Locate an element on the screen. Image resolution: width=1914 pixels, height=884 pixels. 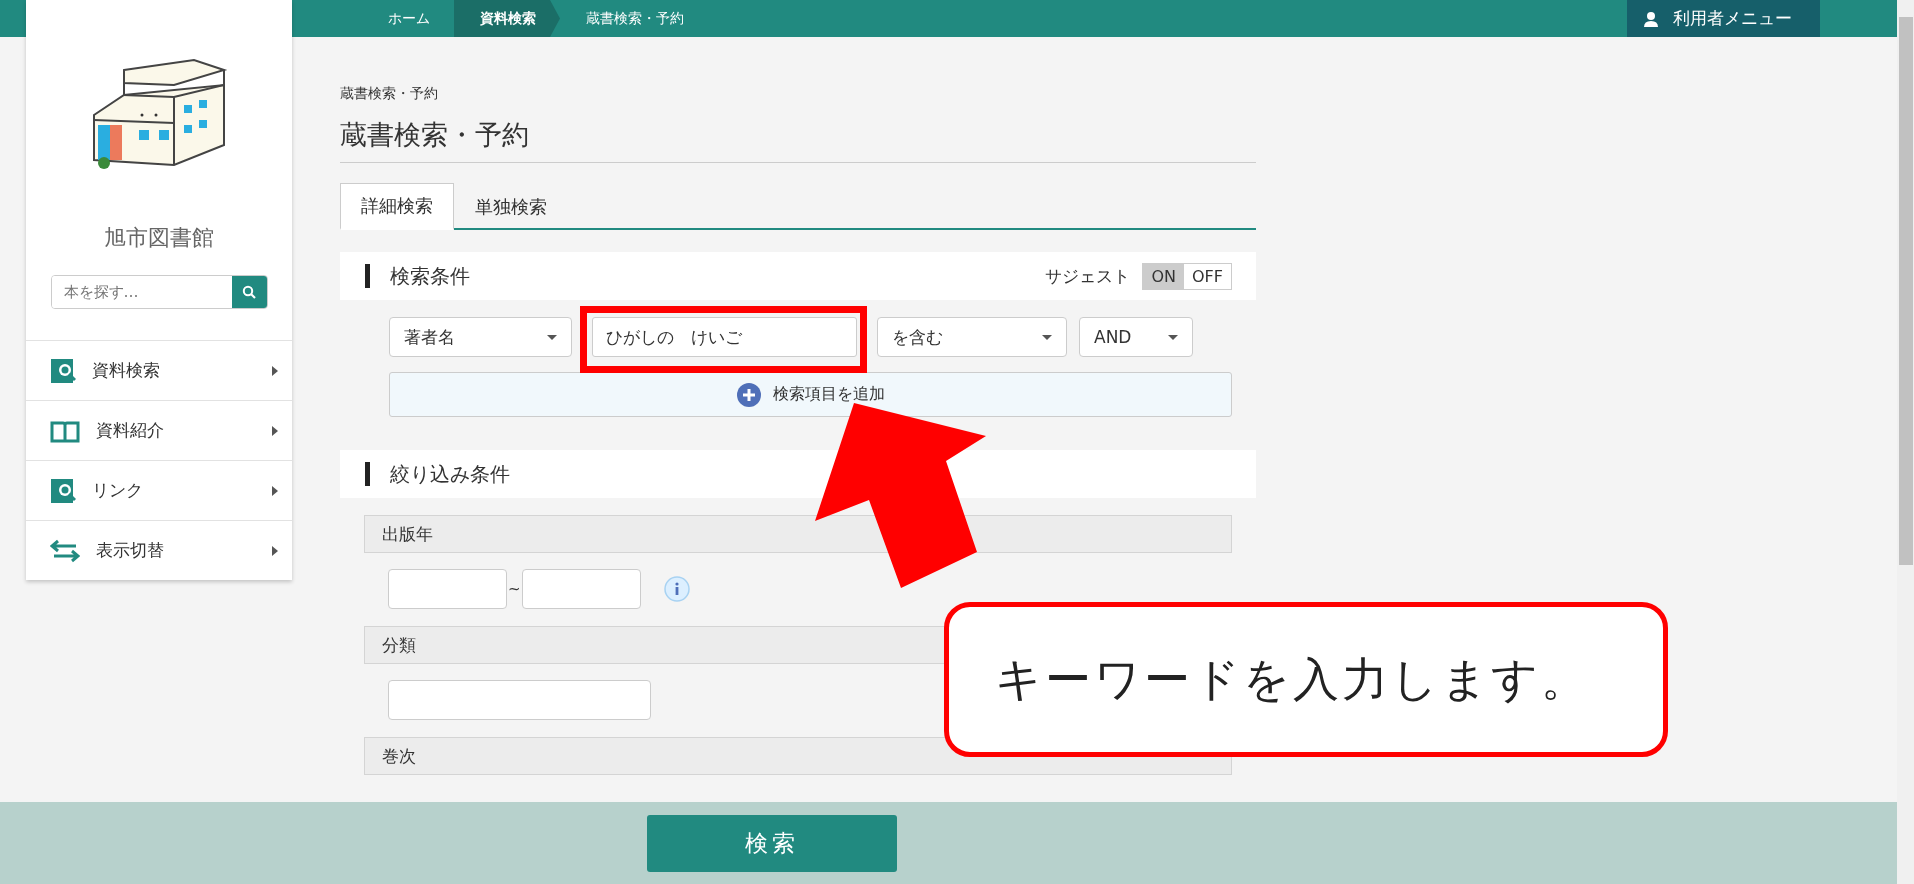
filter-label: 出版年 is located at coordinates (407, 534).